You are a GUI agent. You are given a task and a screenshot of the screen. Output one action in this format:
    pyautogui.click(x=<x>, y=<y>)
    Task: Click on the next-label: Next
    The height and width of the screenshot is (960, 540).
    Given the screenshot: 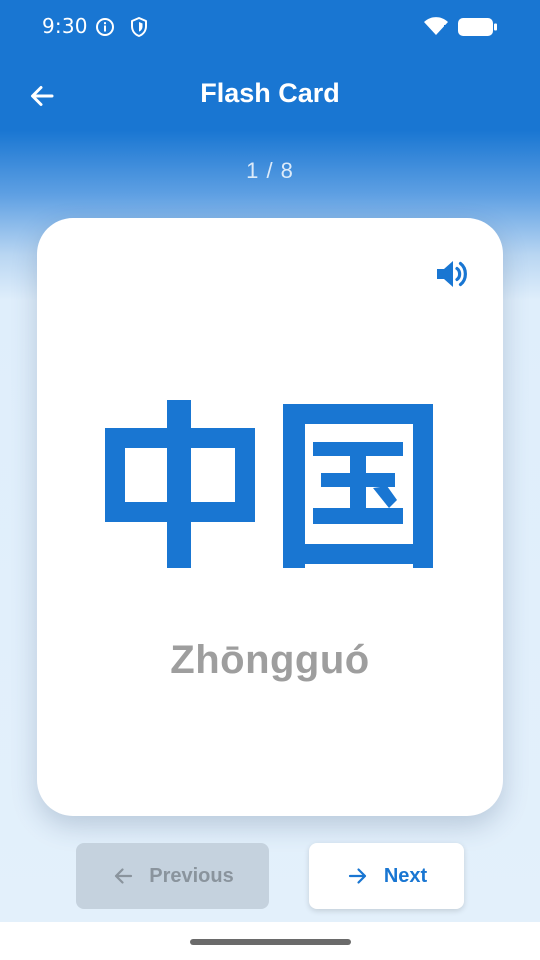 What is the action you would take?
    pyautogui.click(x=405, y=875)
    